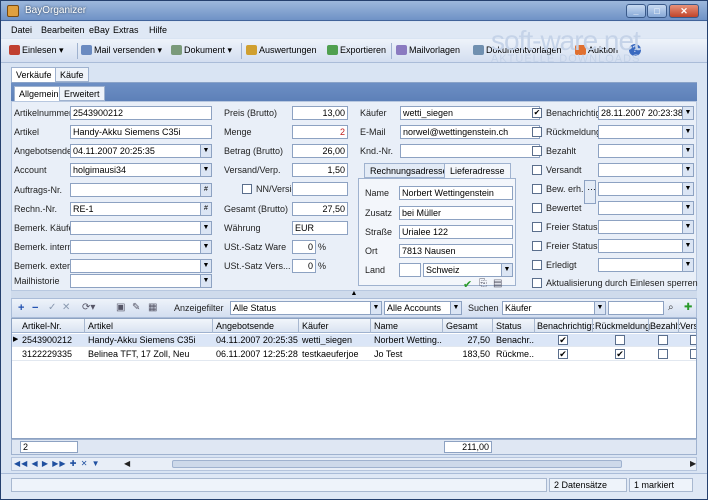  Describe the element at coordinates (477, 170) in the screenshot. I see `tab-lieferadresse: Lieferadresse` at that location.